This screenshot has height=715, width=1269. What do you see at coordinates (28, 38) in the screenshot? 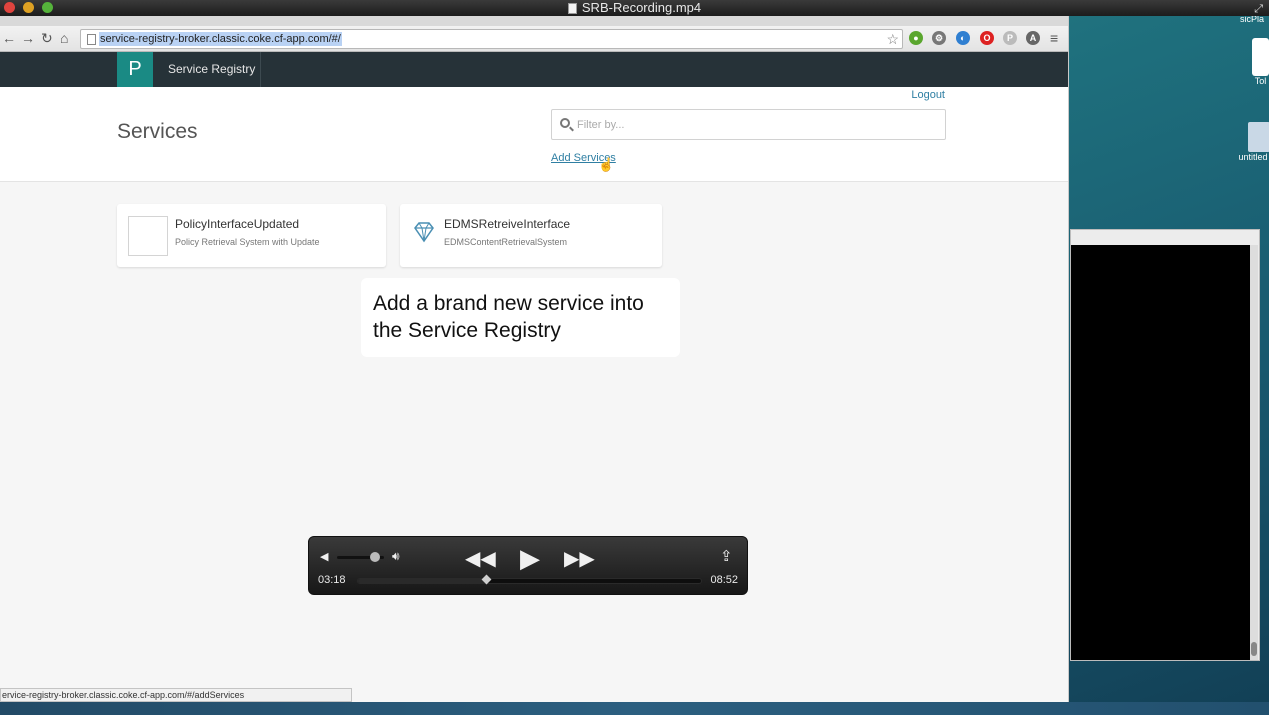
I see `forward-arrow-icon: →` at bounding box center [28, 38].